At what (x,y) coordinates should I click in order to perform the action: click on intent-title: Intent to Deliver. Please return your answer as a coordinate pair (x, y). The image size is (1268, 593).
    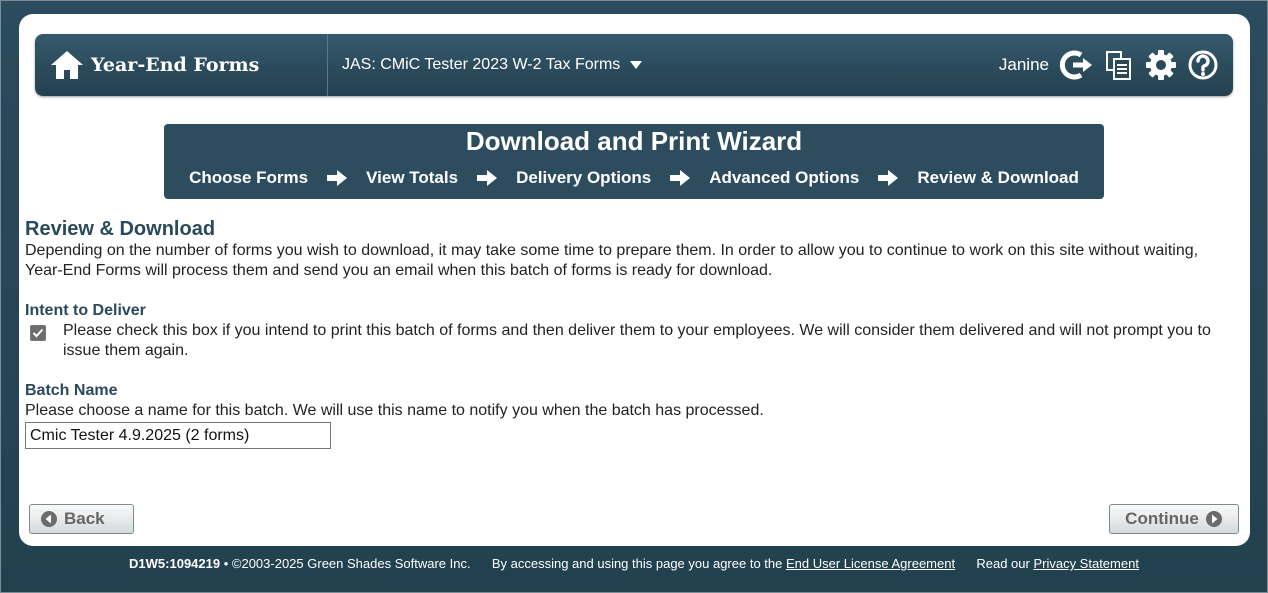
    Looking at the image, I should click on (85, 310).